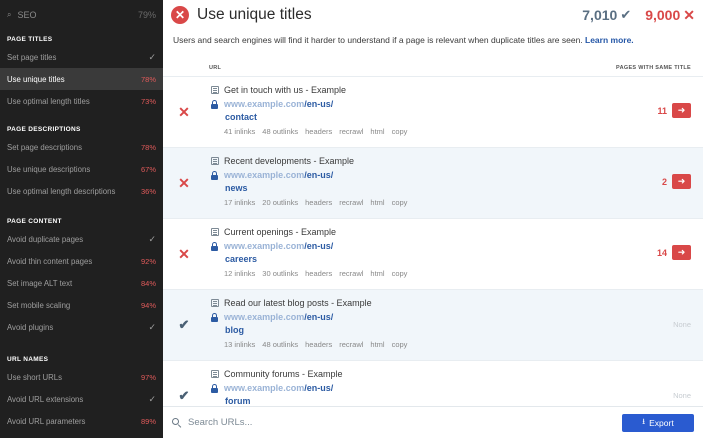 The height and width of the screenshot is (438, 703). I want to click on sidebar-item-label: Use unique titles, so click(36, 79).